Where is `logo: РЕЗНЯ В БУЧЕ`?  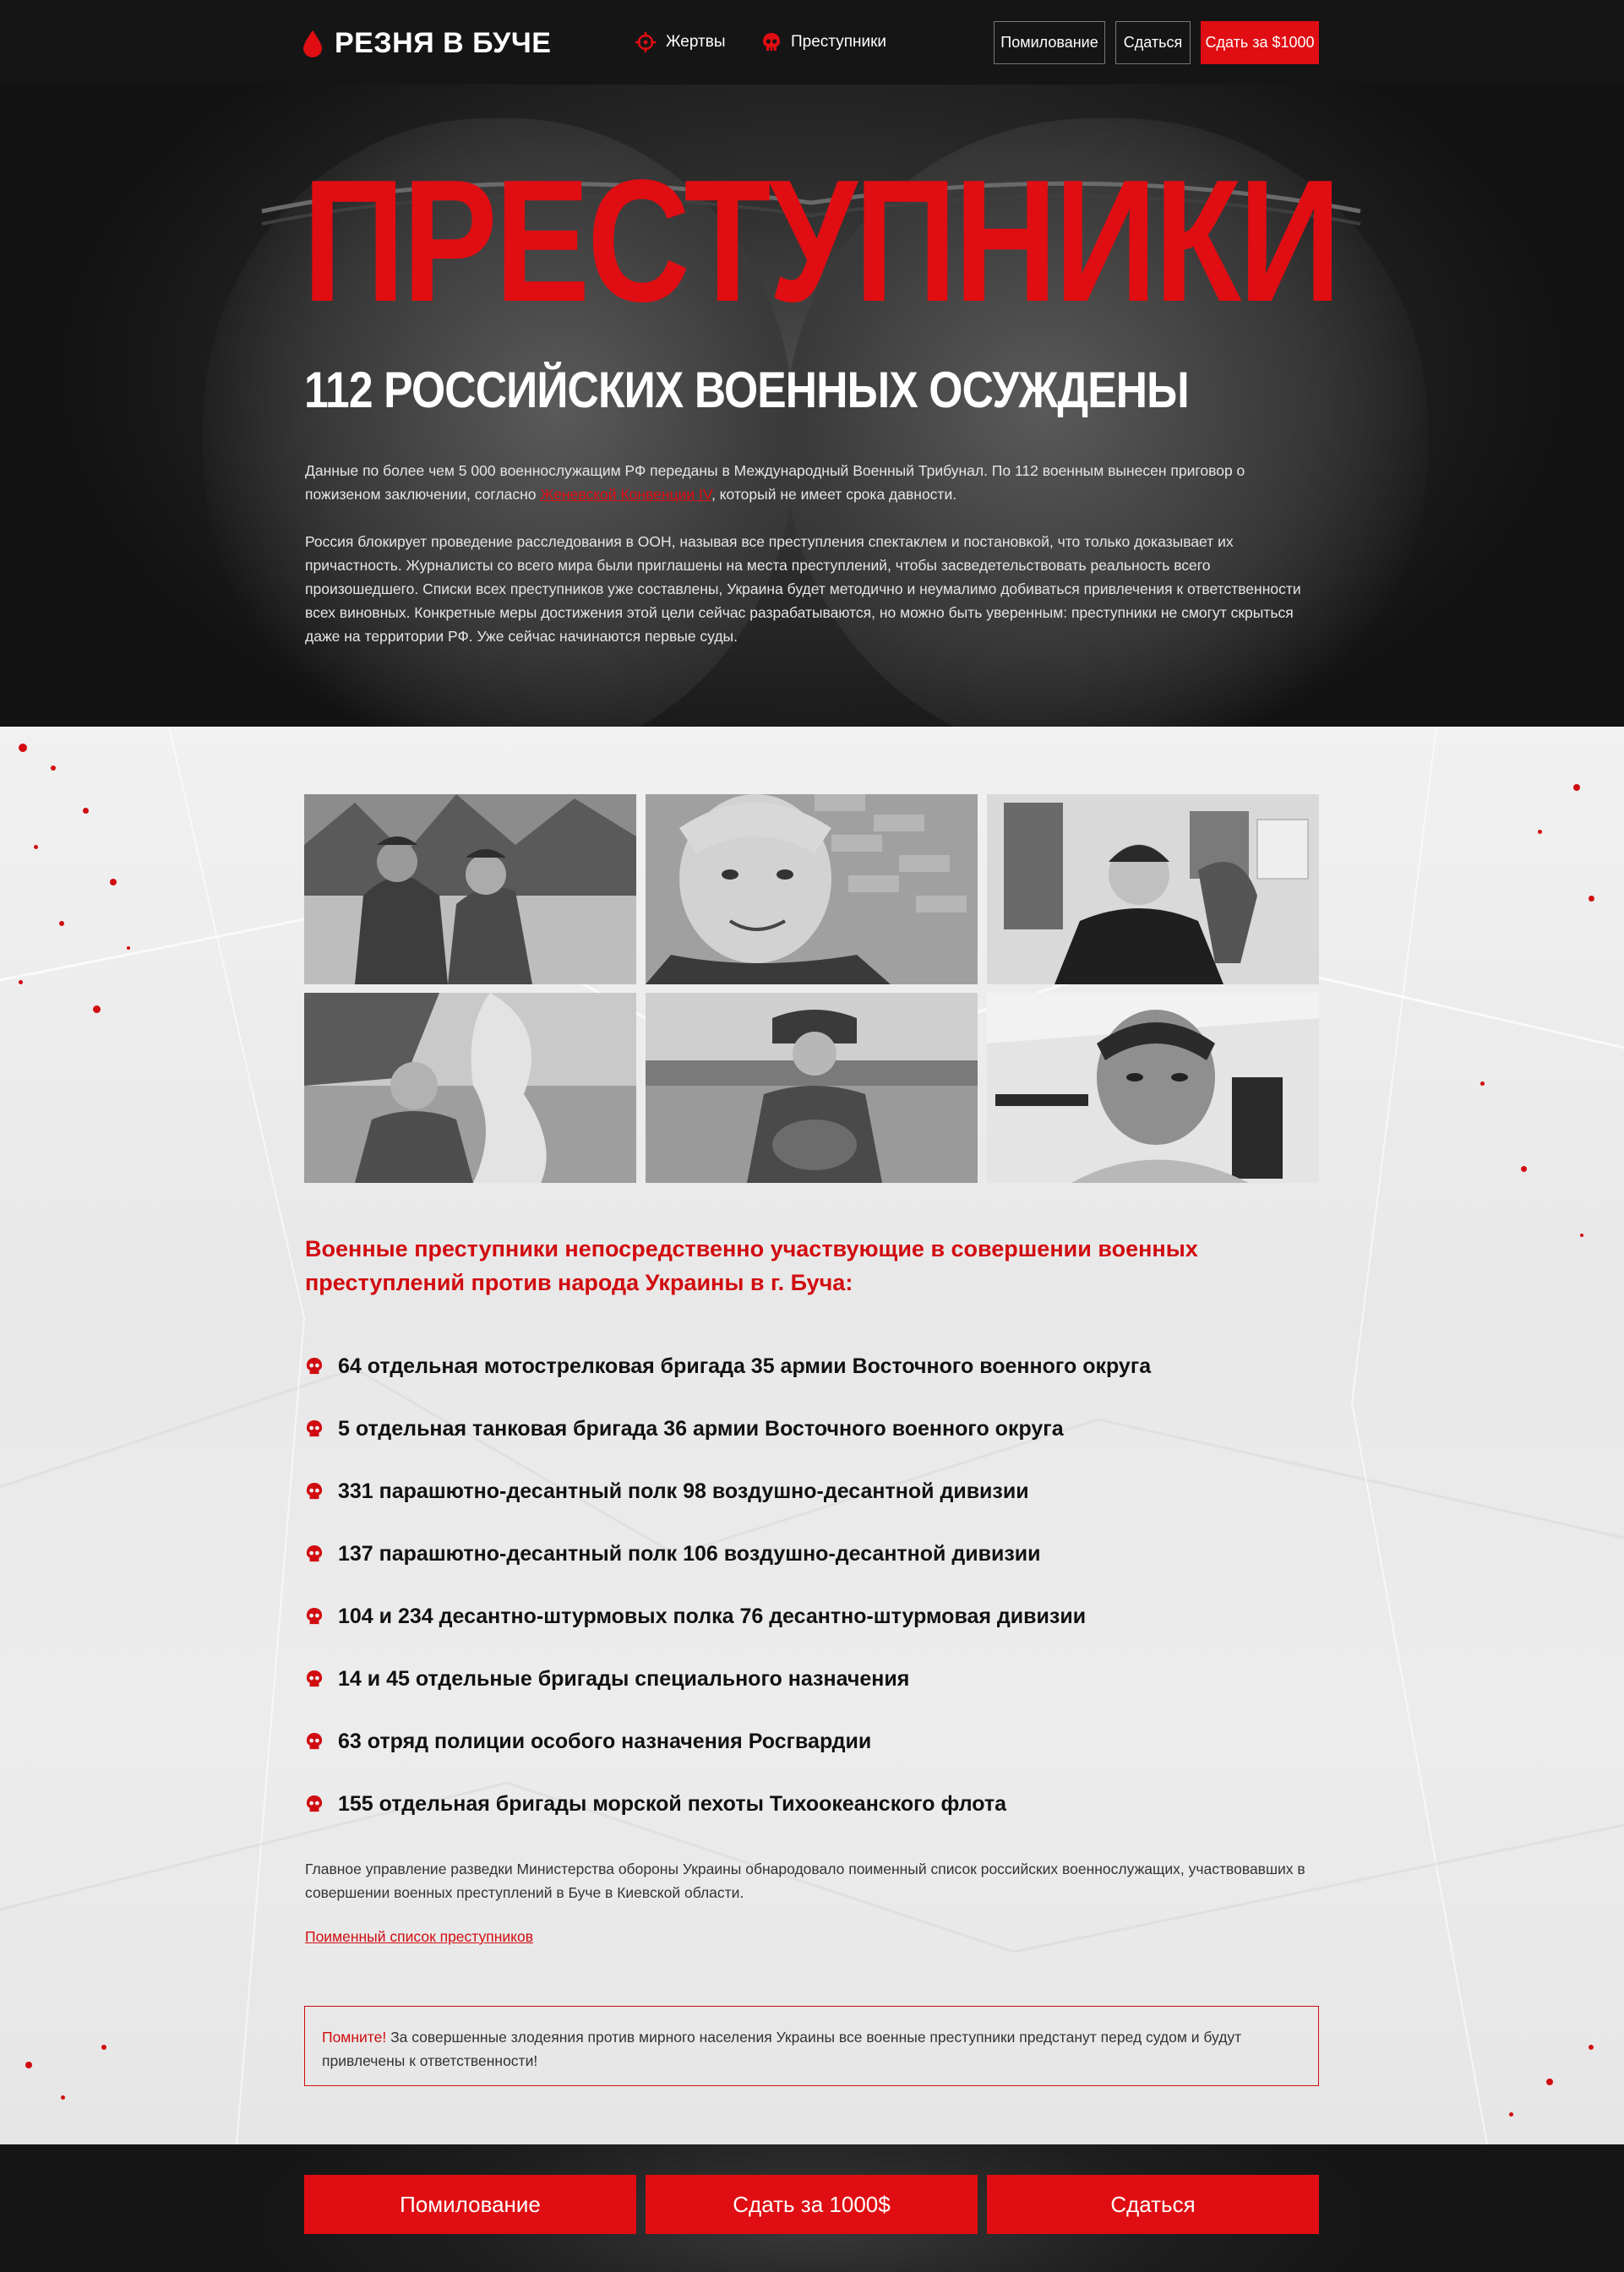
logo: РЕЗНЯ В БУЧЕ is located at coordinates (426, 43).